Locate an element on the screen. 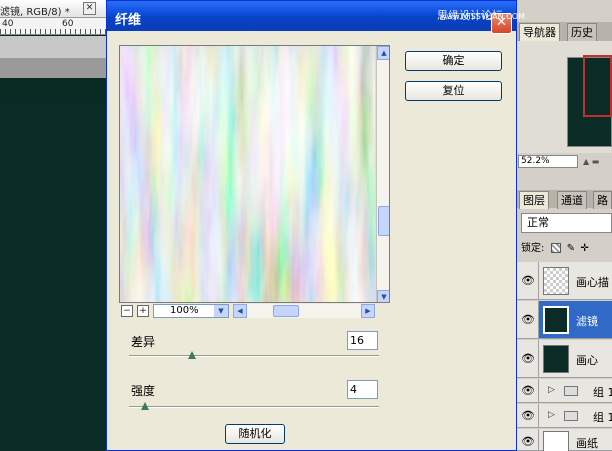 The height and width of the screenshot is (451, 612). layer-row: 👁 画心描 is located at coordinates (564, 281).